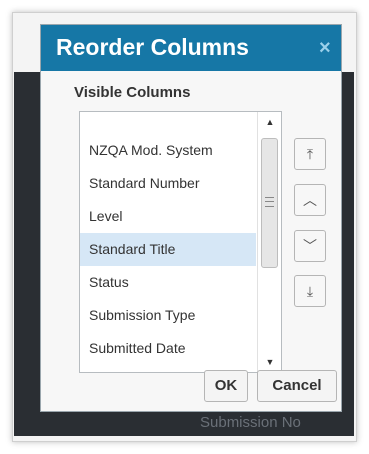 Image resolution: width=369 pixels, height=454 pixels. I want to click on move-to-top-button: ⤒, so click(310, 154).